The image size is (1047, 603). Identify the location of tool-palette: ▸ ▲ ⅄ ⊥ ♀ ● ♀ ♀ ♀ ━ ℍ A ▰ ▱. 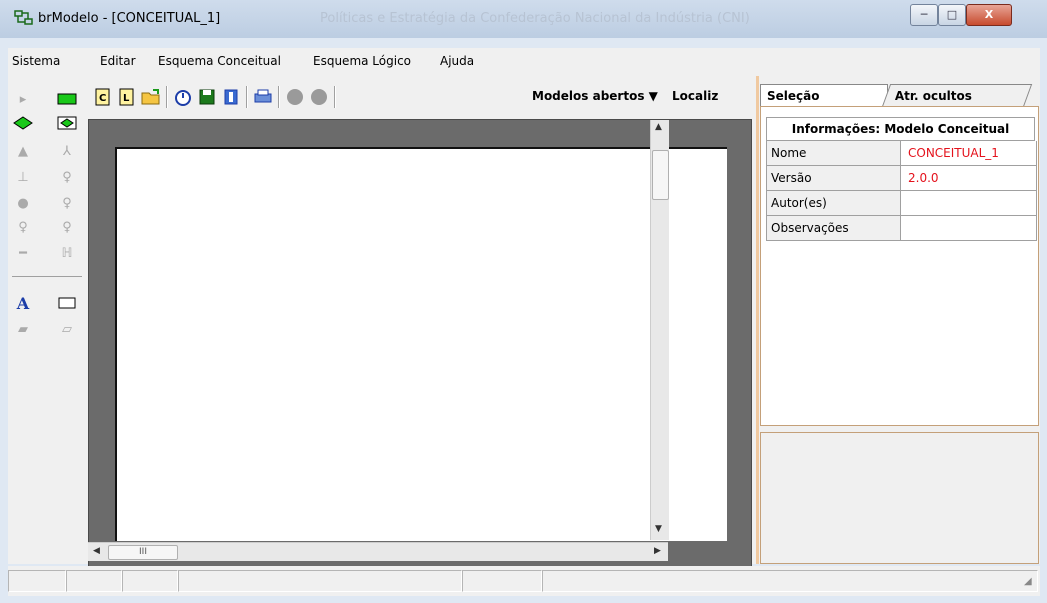
(48, 323).